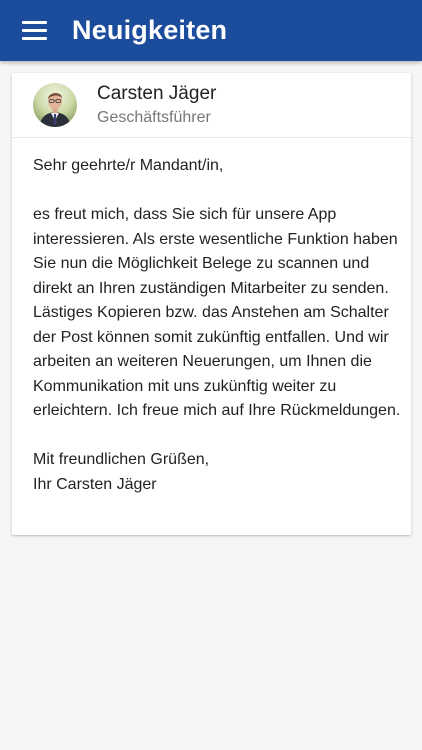 The height and width of the screenshot is (750, 422). I want to click on avatar, so click(55, 105).